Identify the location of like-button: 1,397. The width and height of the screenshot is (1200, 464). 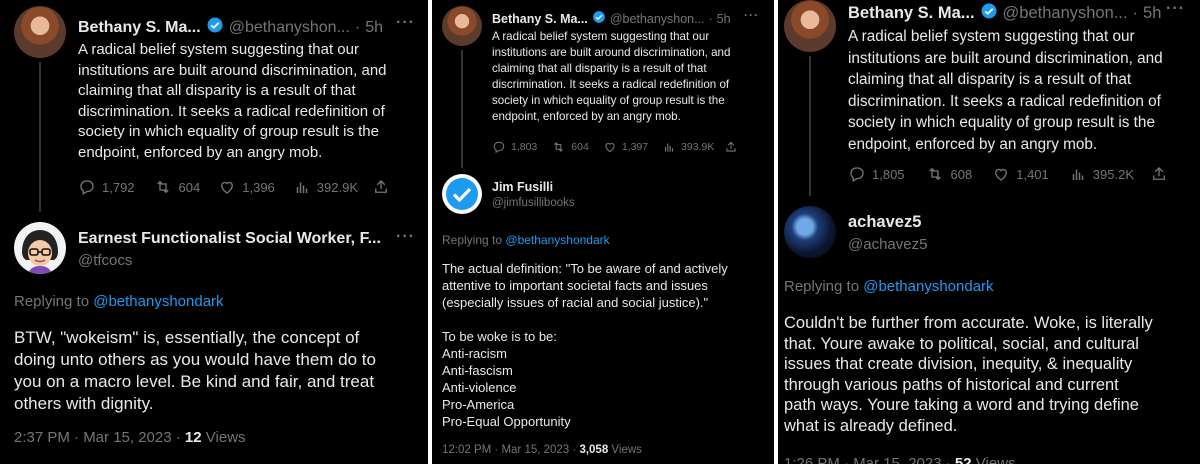
(625, 147).